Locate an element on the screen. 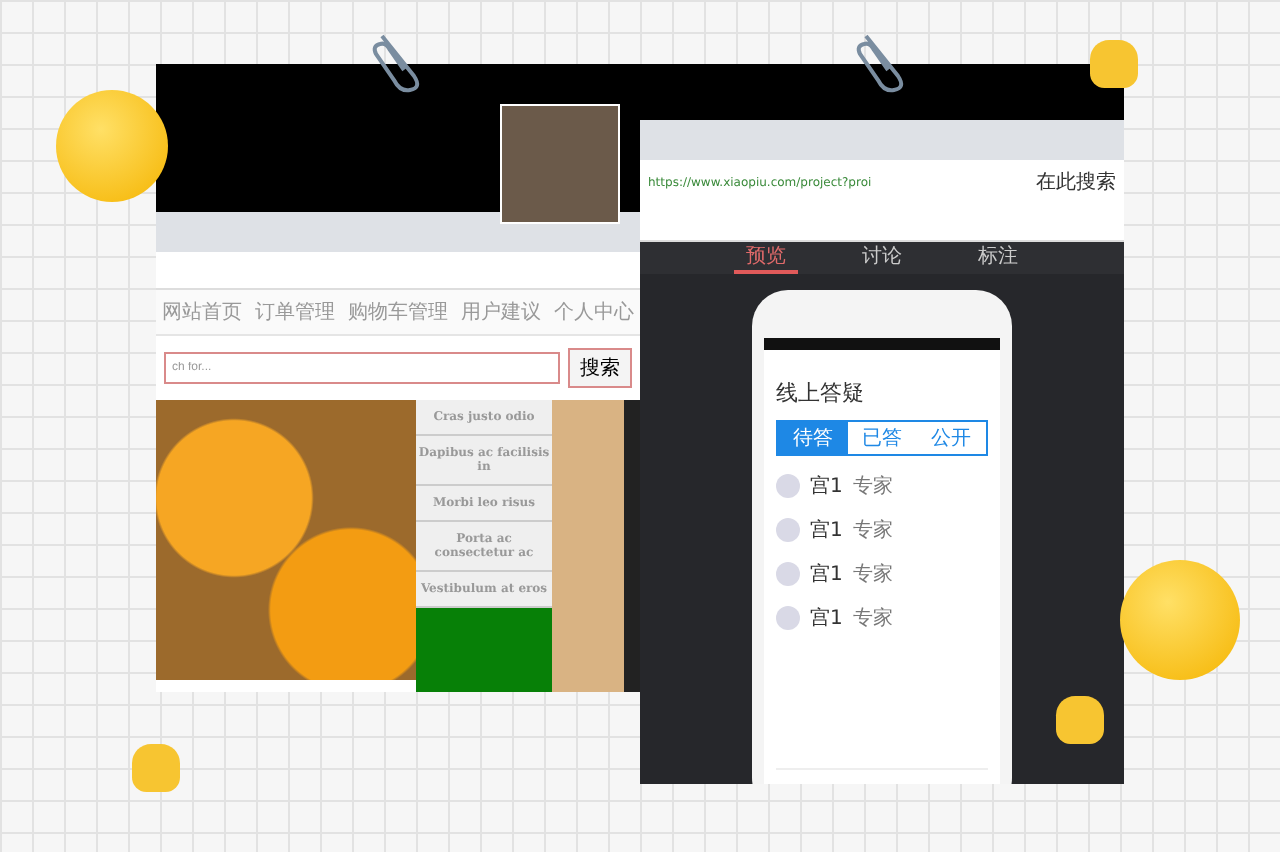  tab: 标注 is located at coordinates (998, 258).